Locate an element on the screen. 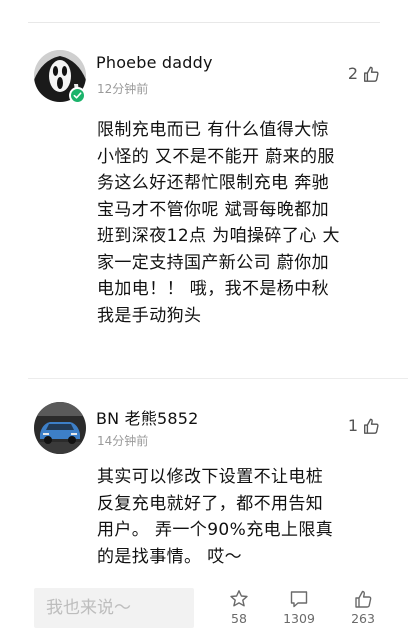 The height and width of the screenshot is (633, 408). comments-count: 1309 is located at coordinates (299, 618).